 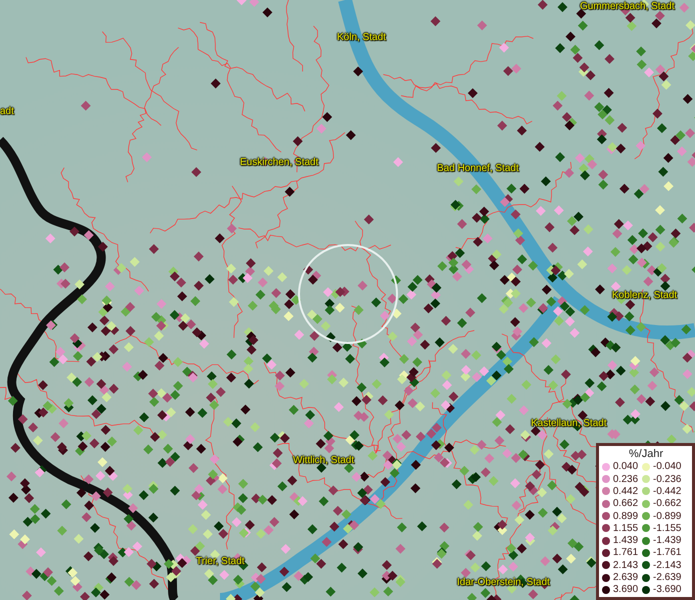 I want to click on legend-value: -1.155, so click(x=667, y=528).